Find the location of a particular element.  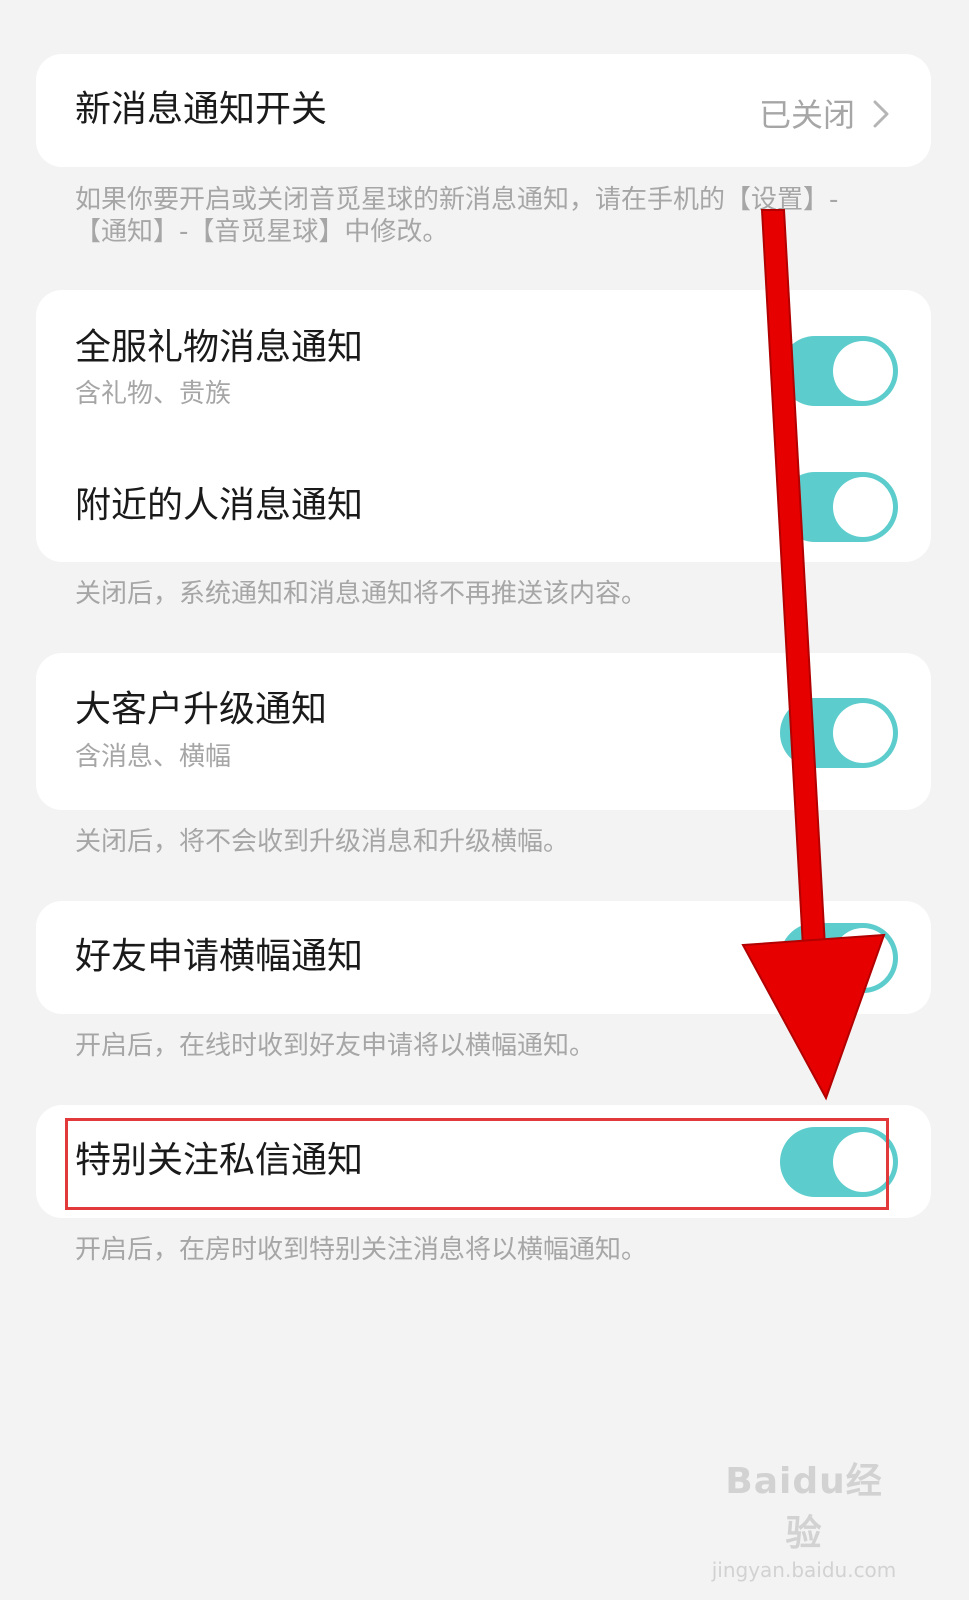

gift-notification-toggle is located at coordinates (839, 371).